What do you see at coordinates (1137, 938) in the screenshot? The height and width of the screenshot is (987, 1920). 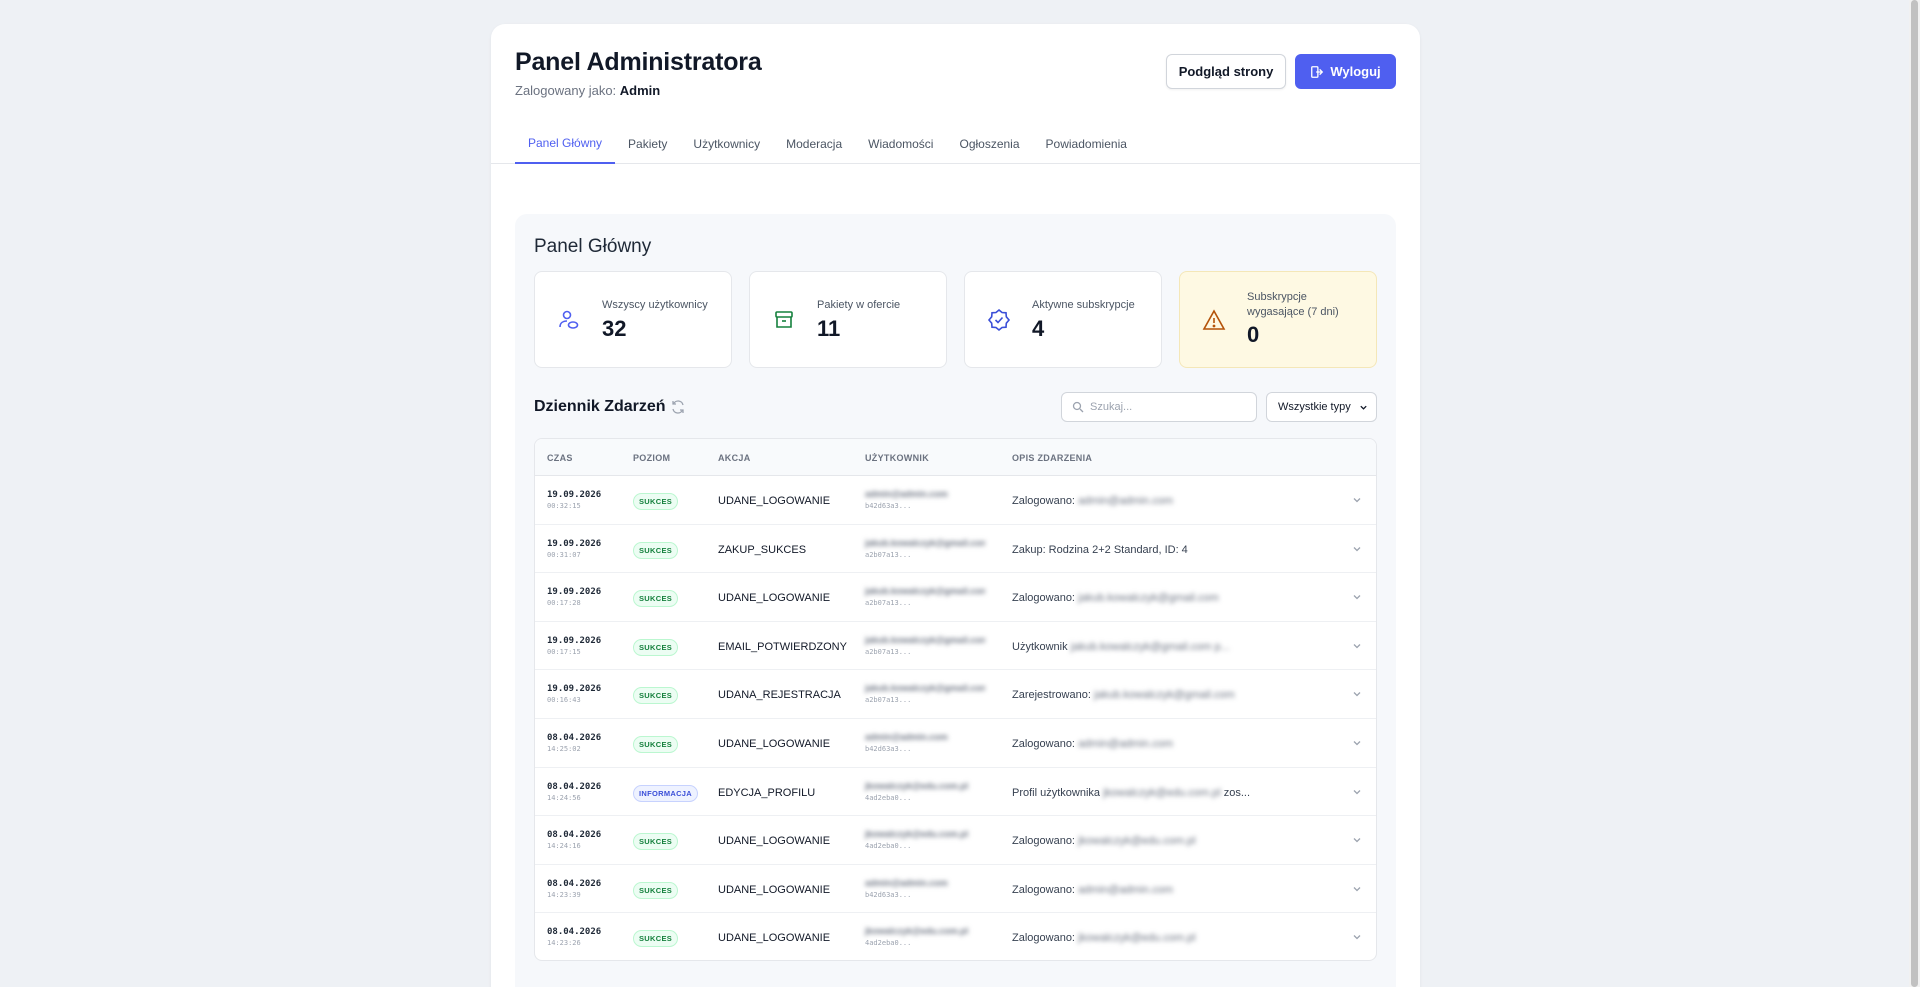 I see `event-description-blurred: jkowalczyk@edu.com.pl` at bounding box center [1137, 938].